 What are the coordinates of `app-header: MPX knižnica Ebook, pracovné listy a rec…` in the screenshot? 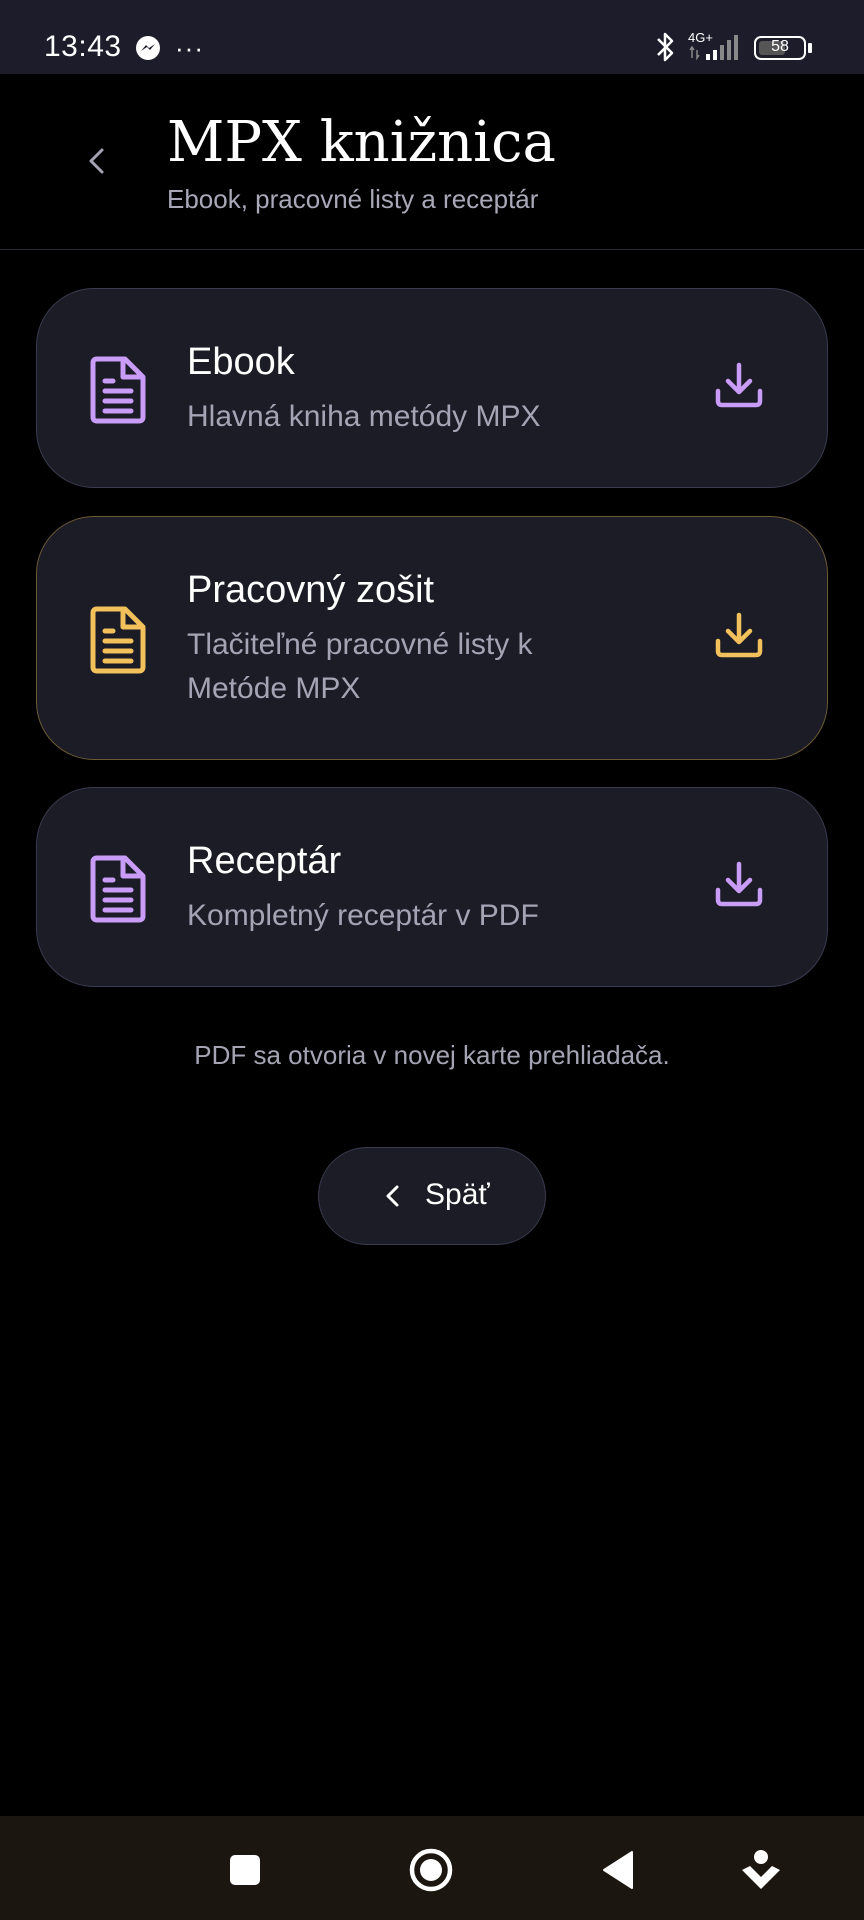 It's located at (432, 162).